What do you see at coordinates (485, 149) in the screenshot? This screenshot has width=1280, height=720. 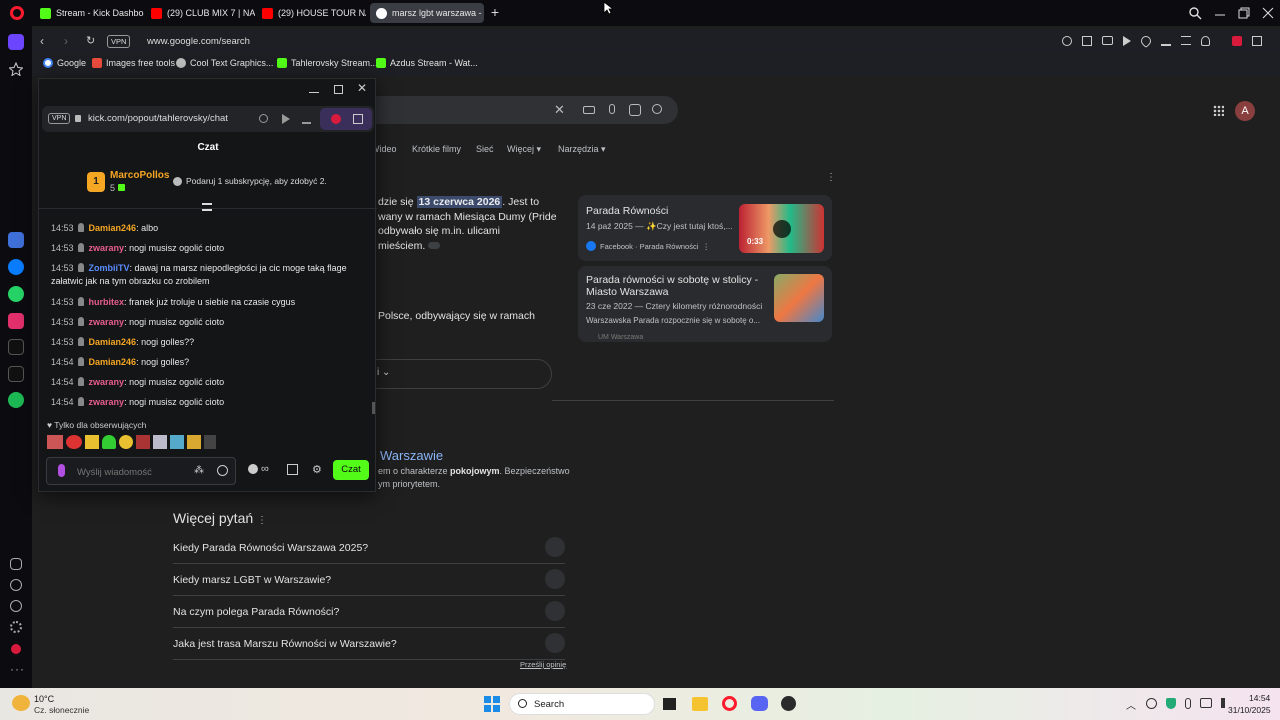 I see `tab-web: Sieć` at bounding box center [485, 149].